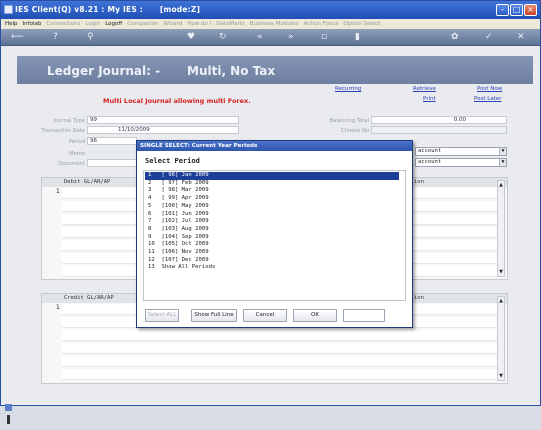 This screenshot has width=541, height=430. What do you see at coordinates (231, 71) in the screenshot?
I see `screen-subtitle: Multi, No Tax` at bounding box center [231, 71].